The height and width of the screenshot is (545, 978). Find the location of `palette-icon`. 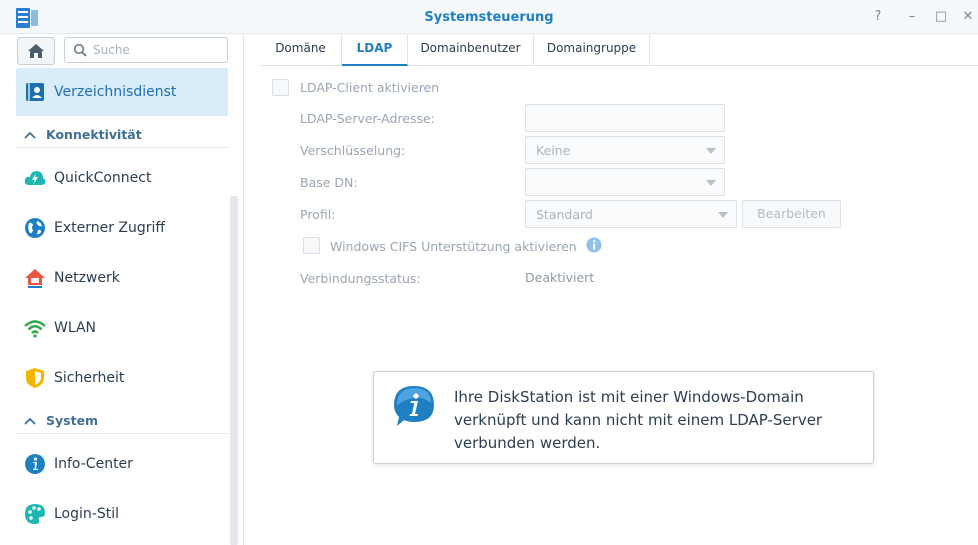

palette-icon is located at coordinates (35, 514).